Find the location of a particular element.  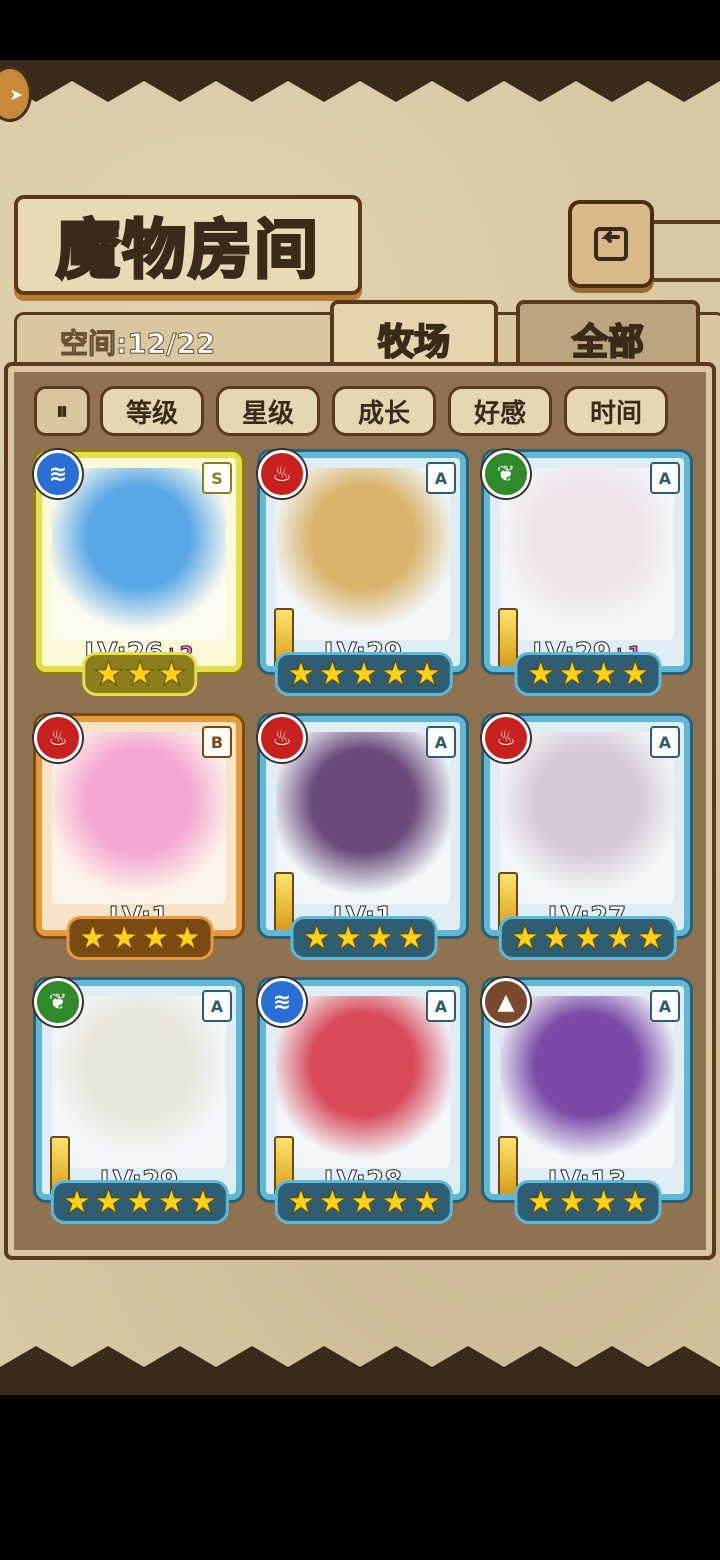

title-board: 魔物房间 is located at coordinates (188, 245).